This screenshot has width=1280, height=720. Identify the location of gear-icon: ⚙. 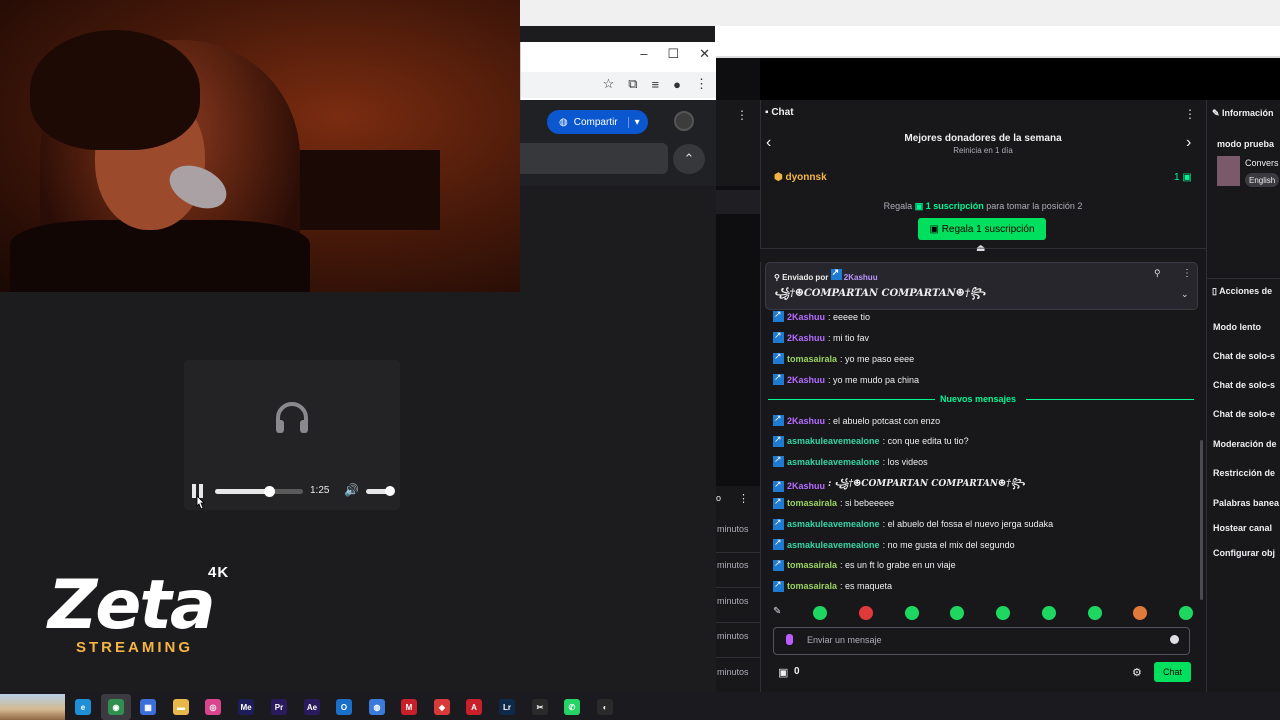
(1137, 672).